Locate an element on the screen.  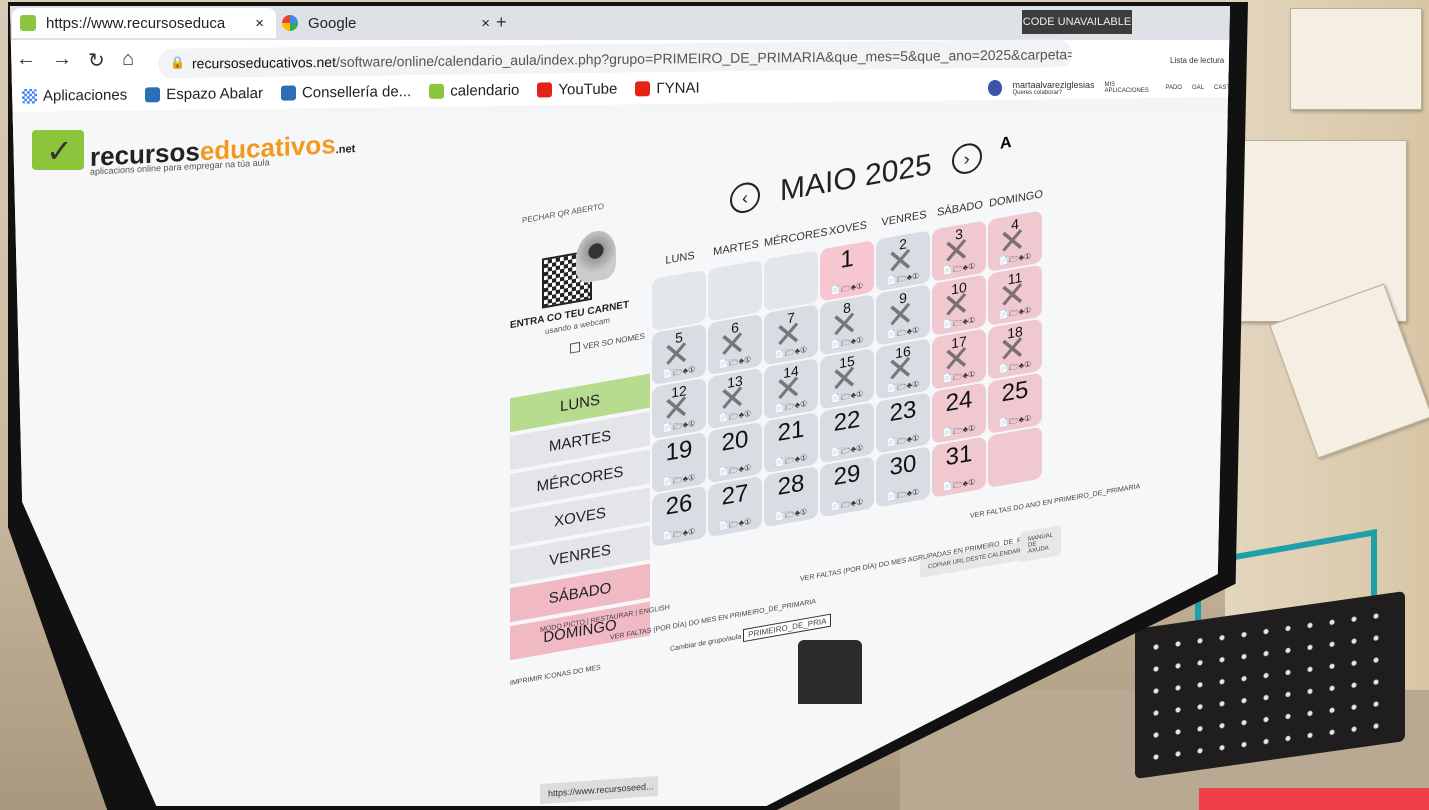
day-number: 1 is located at coordinates (847, 259).